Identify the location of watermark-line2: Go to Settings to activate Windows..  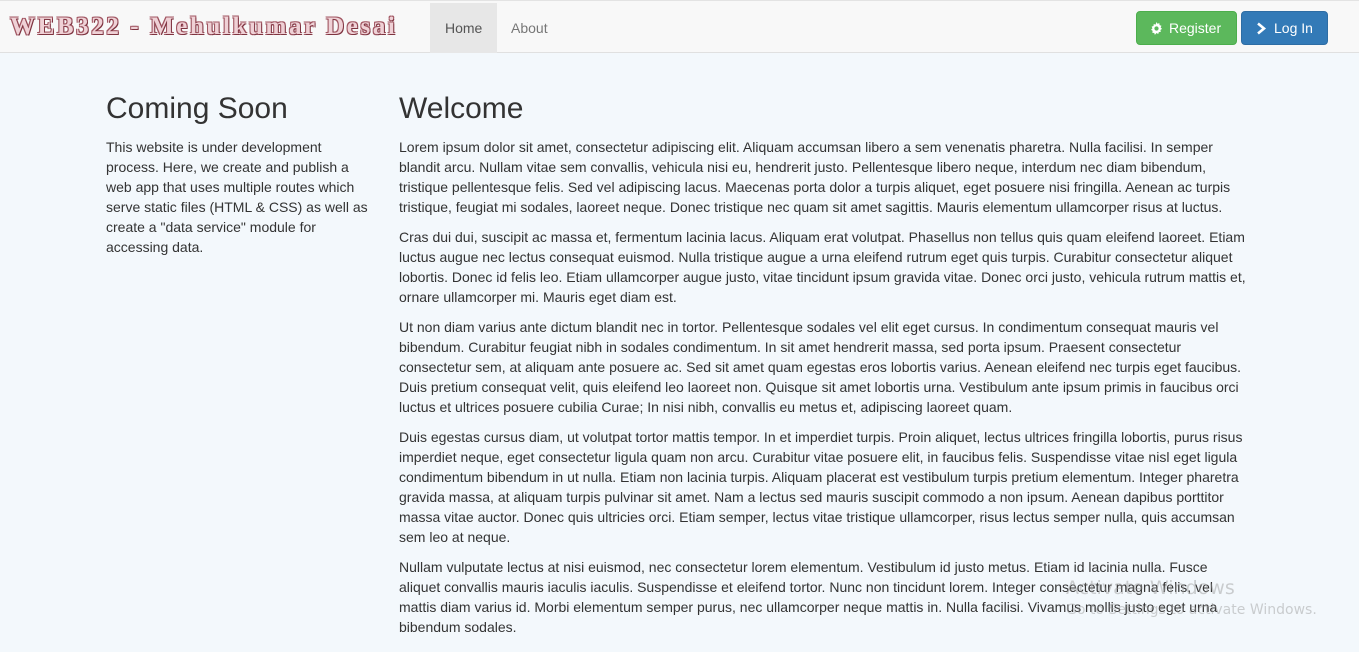
(1191, 610).